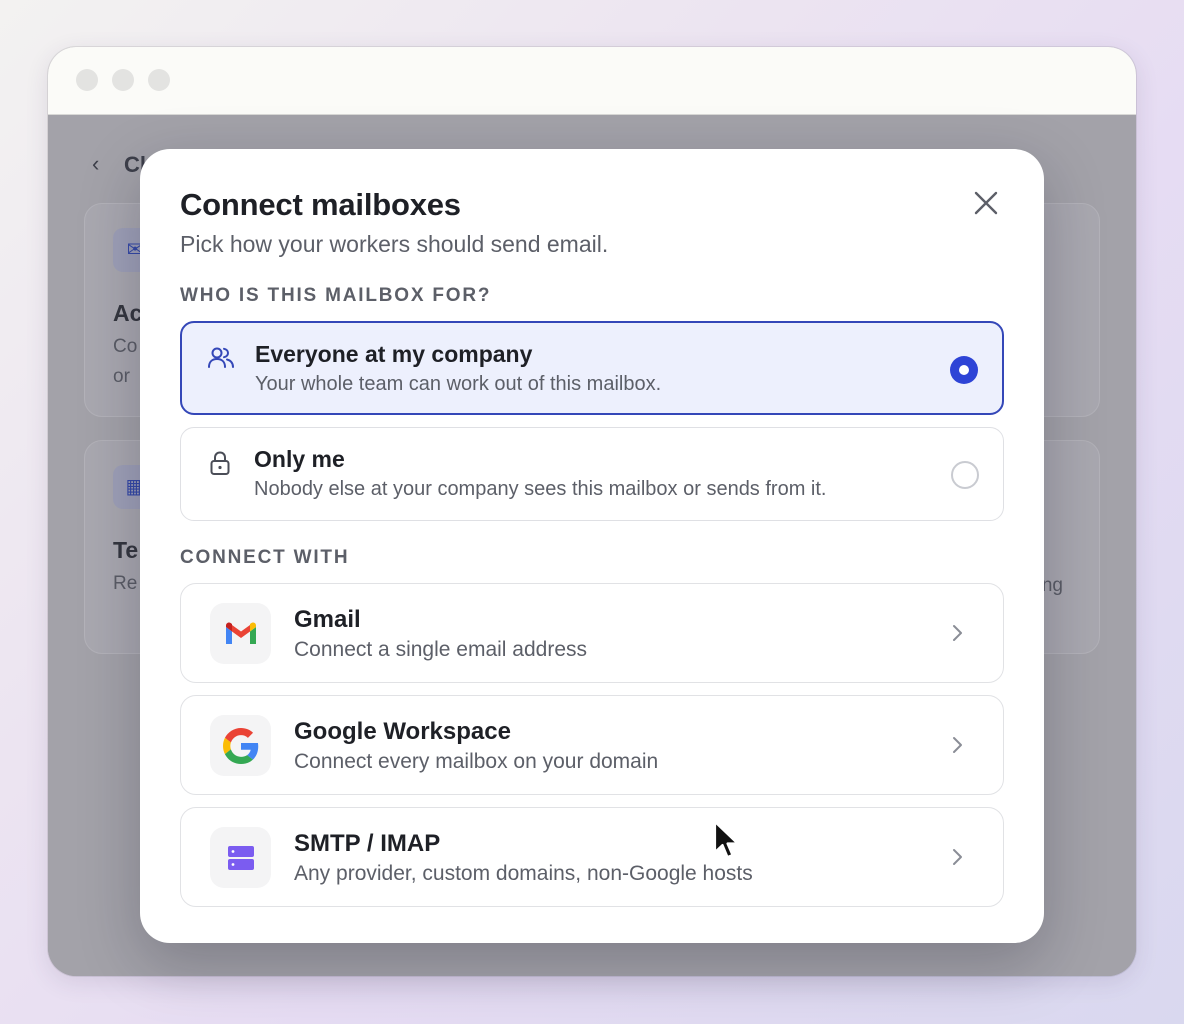  Describe the element at coordinates (336, 295) in the screenshot. I see `audience-section-label: WHO IS THIS MAILBOX FOR?` at that location.